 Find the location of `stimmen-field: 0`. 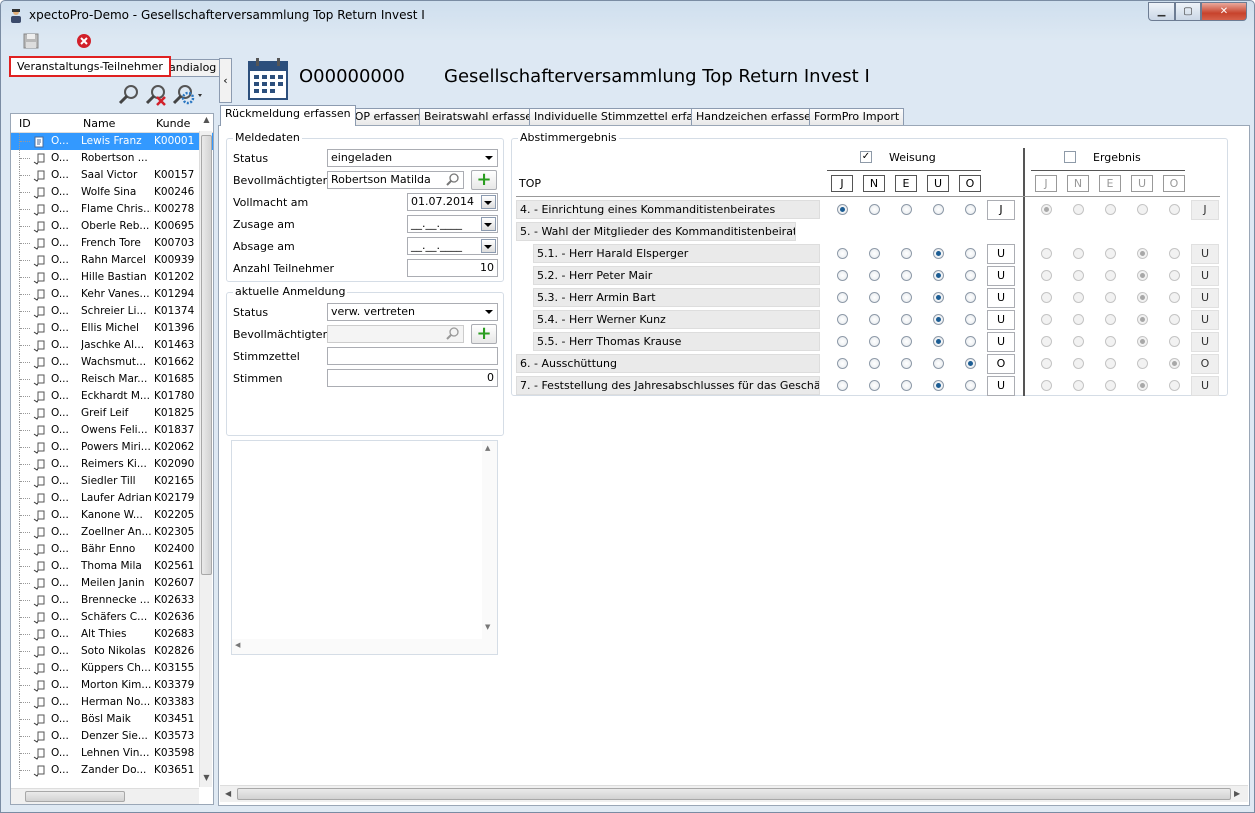

stimmen-field: 0 is located at coordinates (412, 378).